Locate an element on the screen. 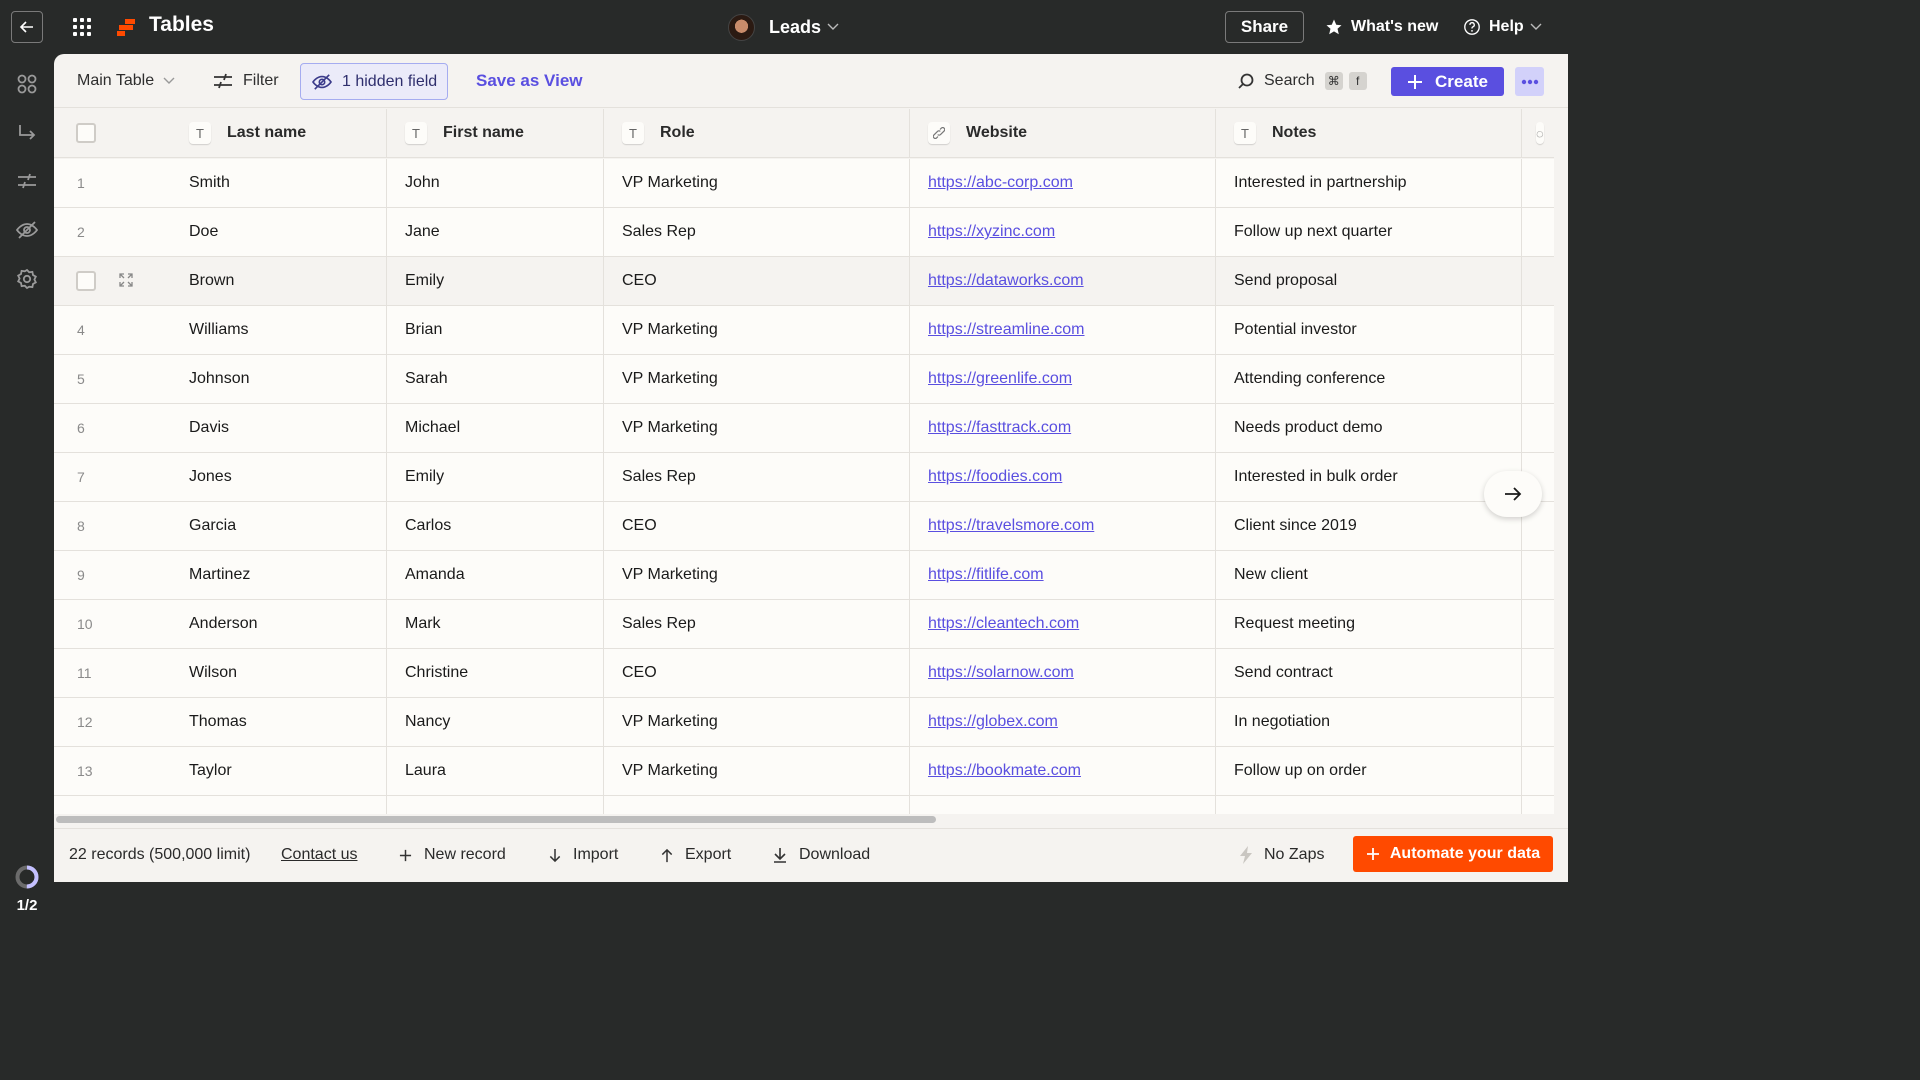  cell-first-name: Sarah is located at coordinates (495, 379).